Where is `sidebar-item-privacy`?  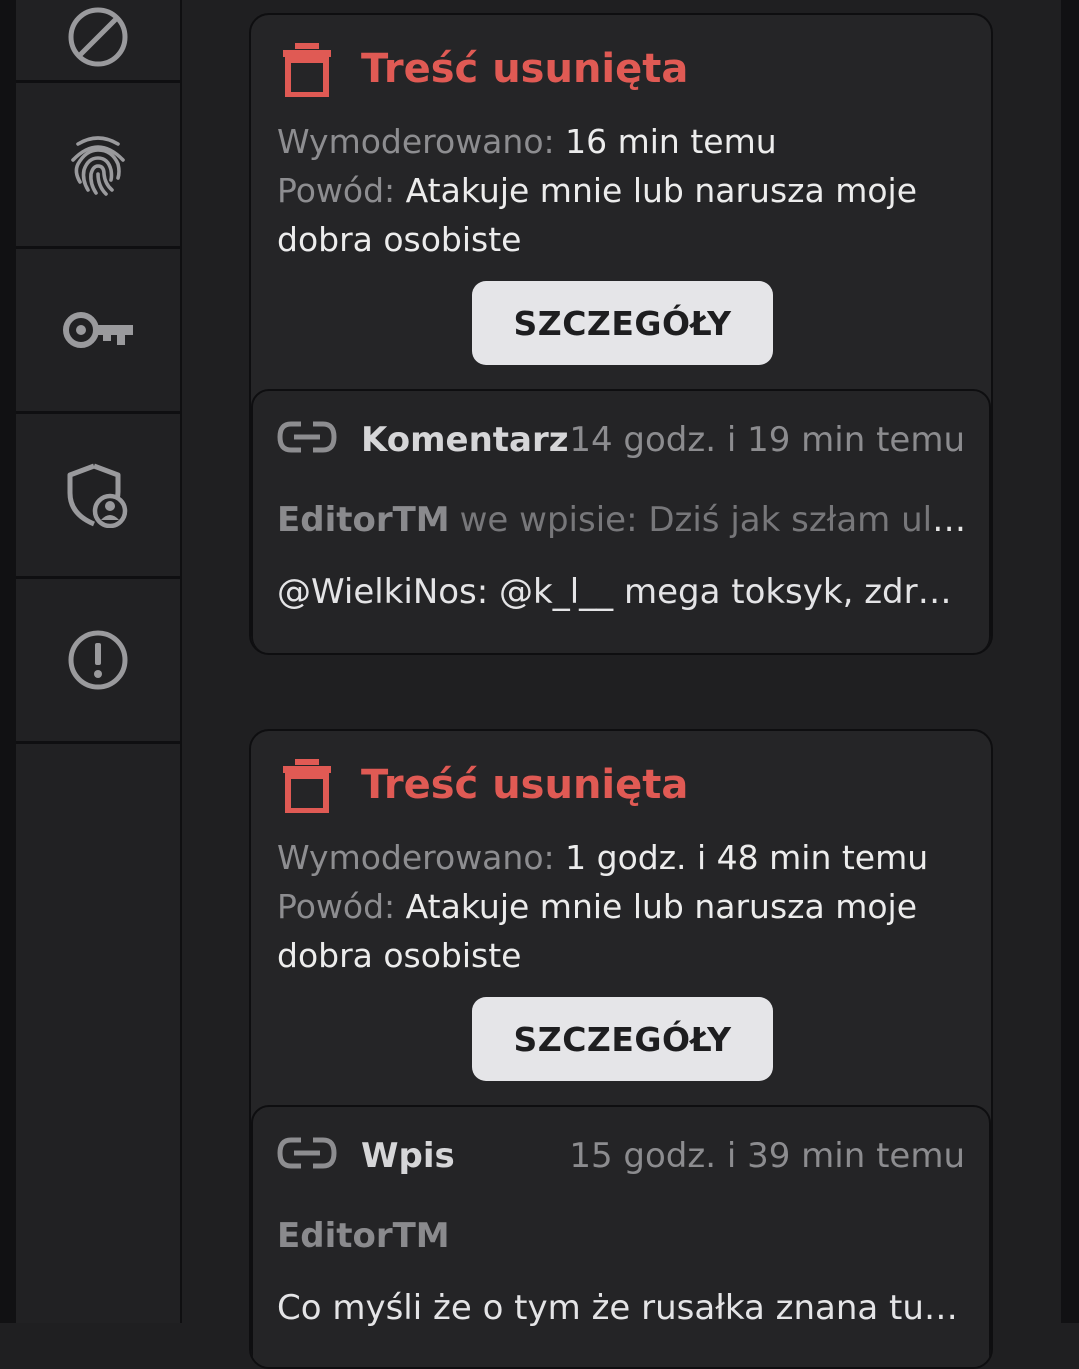
sidebar-item-privacy is located at coordinates (98, 496).